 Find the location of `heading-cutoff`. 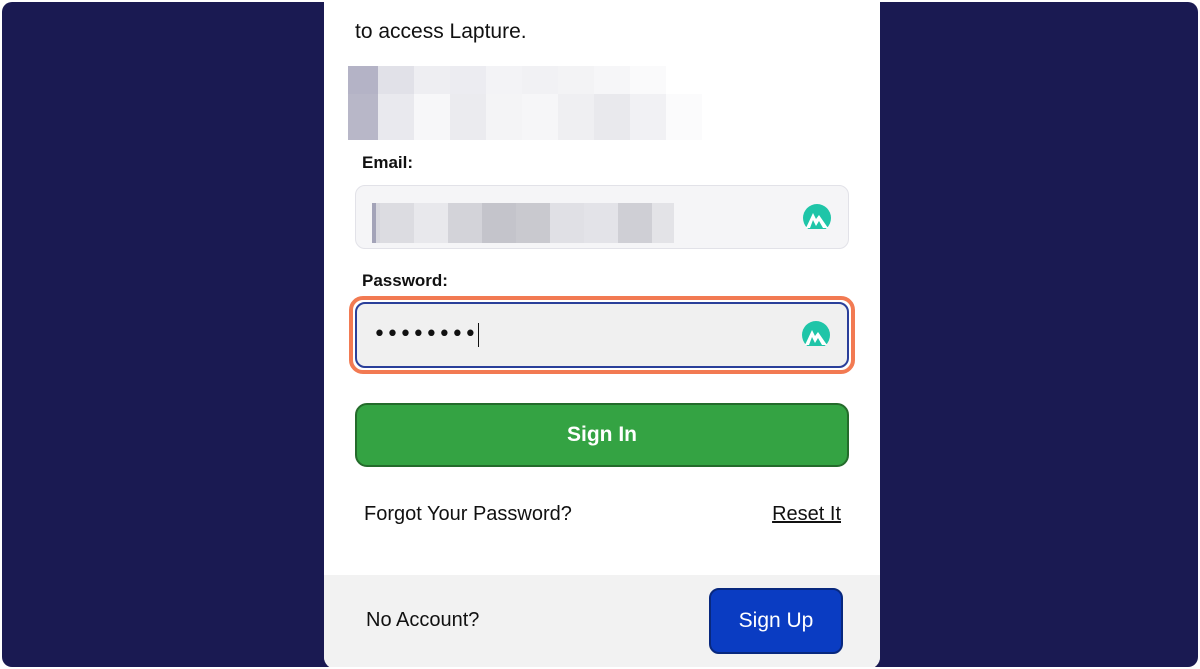

heading-cutoff is located at coordinates (459, 5).